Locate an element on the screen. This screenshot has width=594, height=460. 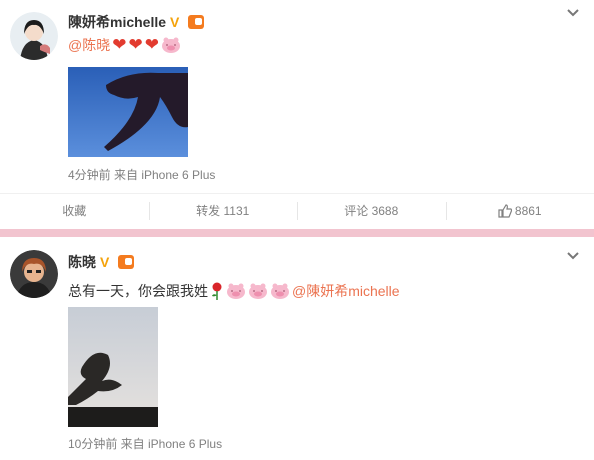
username: 陳妍希michelle is located at coordinates (117, 22).